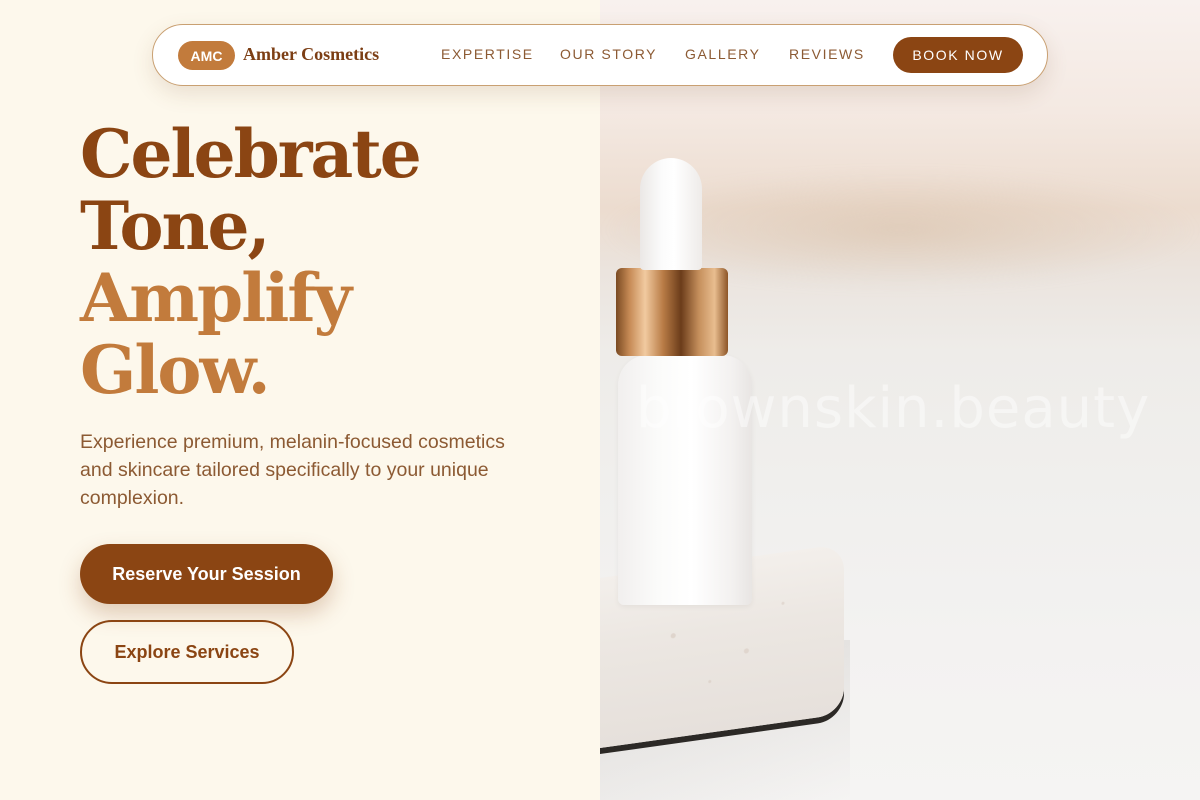  What do you see at coordinates (827, 54) in the screenshot?
I see `nav-link-reviews: REVIEWS` at bounding box center [827, 54].